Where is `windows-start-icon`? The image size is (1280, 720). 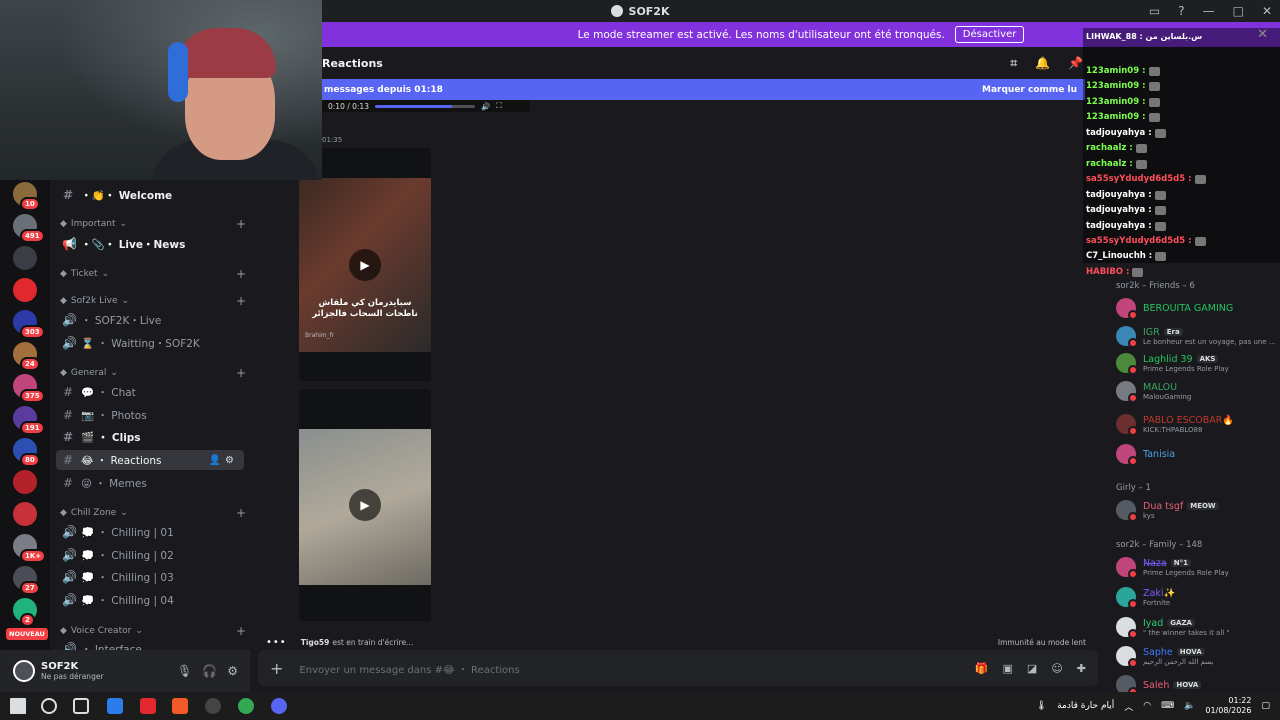 windows-start-icon is located at coordinates (18, 706).